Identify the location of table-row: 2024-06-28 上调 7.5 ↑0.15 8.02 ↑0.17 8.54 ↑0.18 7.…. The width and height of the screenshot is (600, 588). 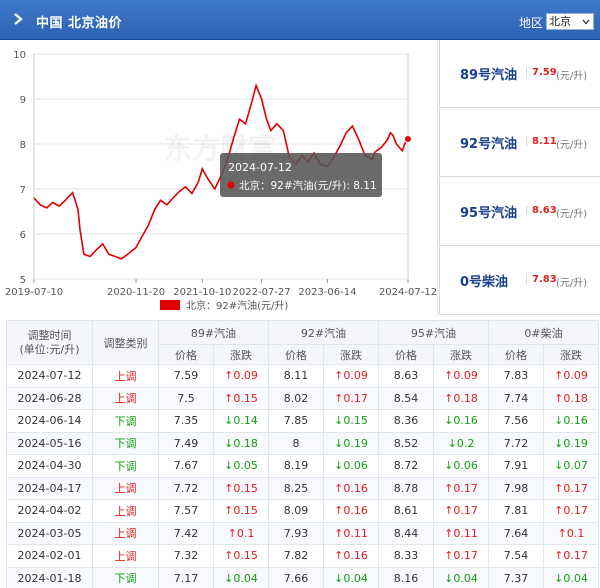
(302, 398).